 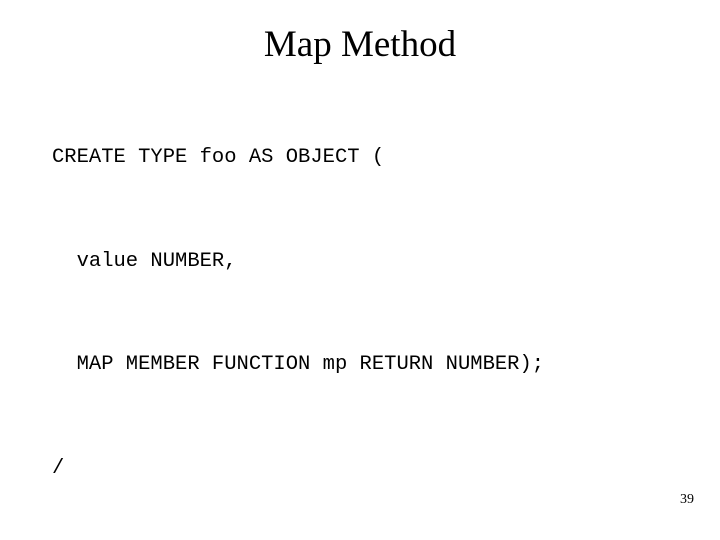 I want to click on code-line: /, so click(x=58, y=468).